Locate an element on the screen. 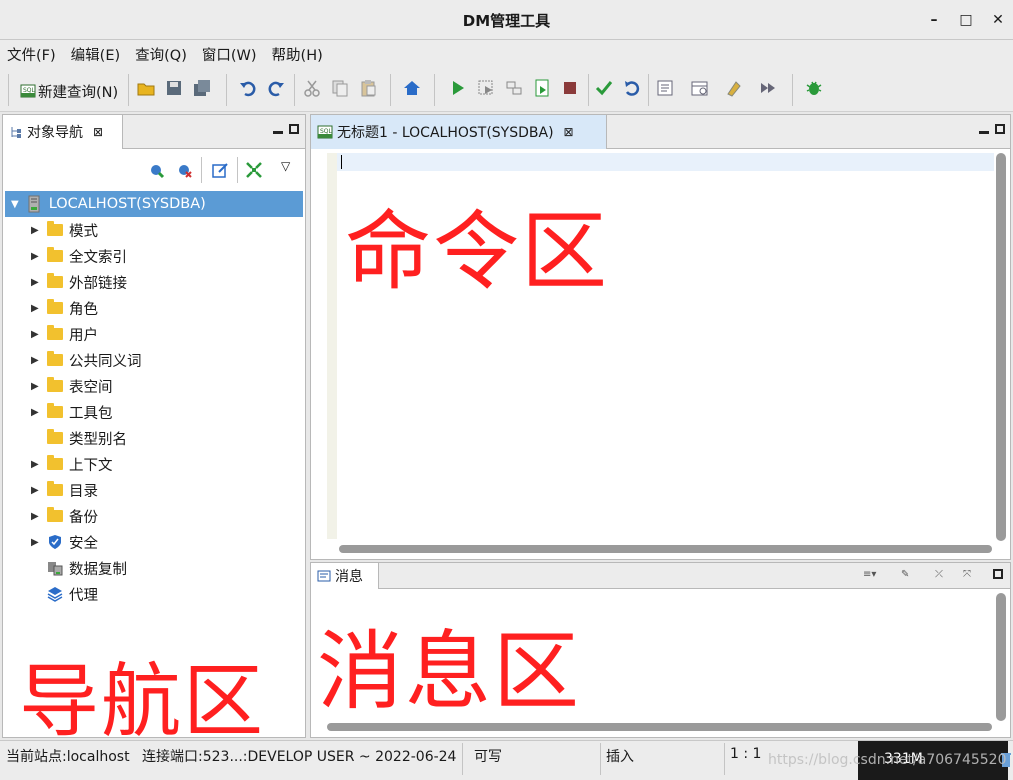 This screenshot has width=1013, height=780. run-step-icon is located at coordinates (486, 88).